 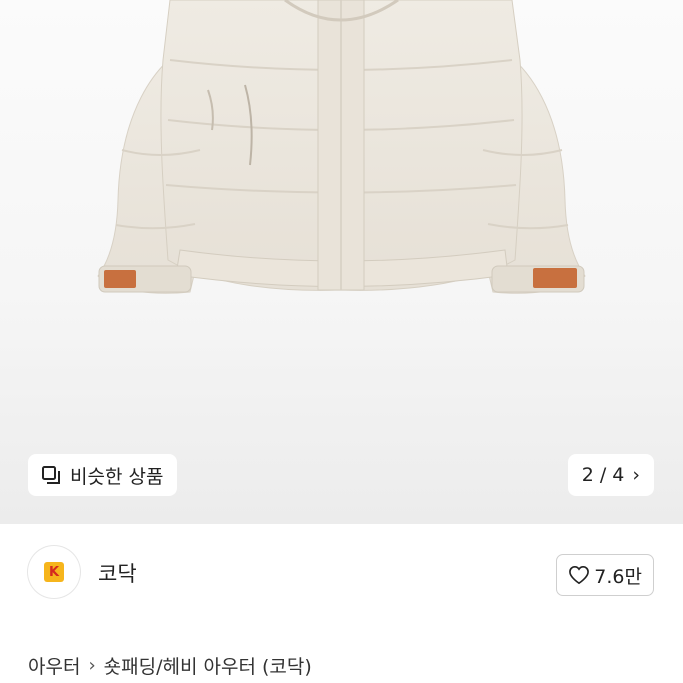 I want to click on image-page-indicator: 2 / 4 ›, so click(x=610, y=475).